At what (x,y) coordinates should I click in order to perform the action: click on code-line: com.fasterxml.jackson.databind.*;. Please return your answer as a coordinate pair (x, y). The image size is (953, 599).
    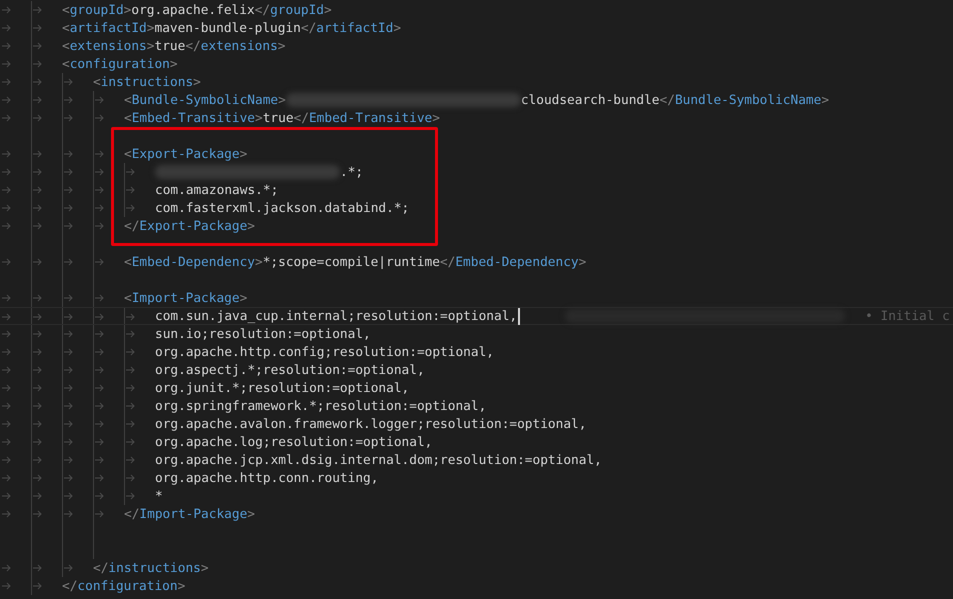
    Looking at the image, I should click on (282, 208).